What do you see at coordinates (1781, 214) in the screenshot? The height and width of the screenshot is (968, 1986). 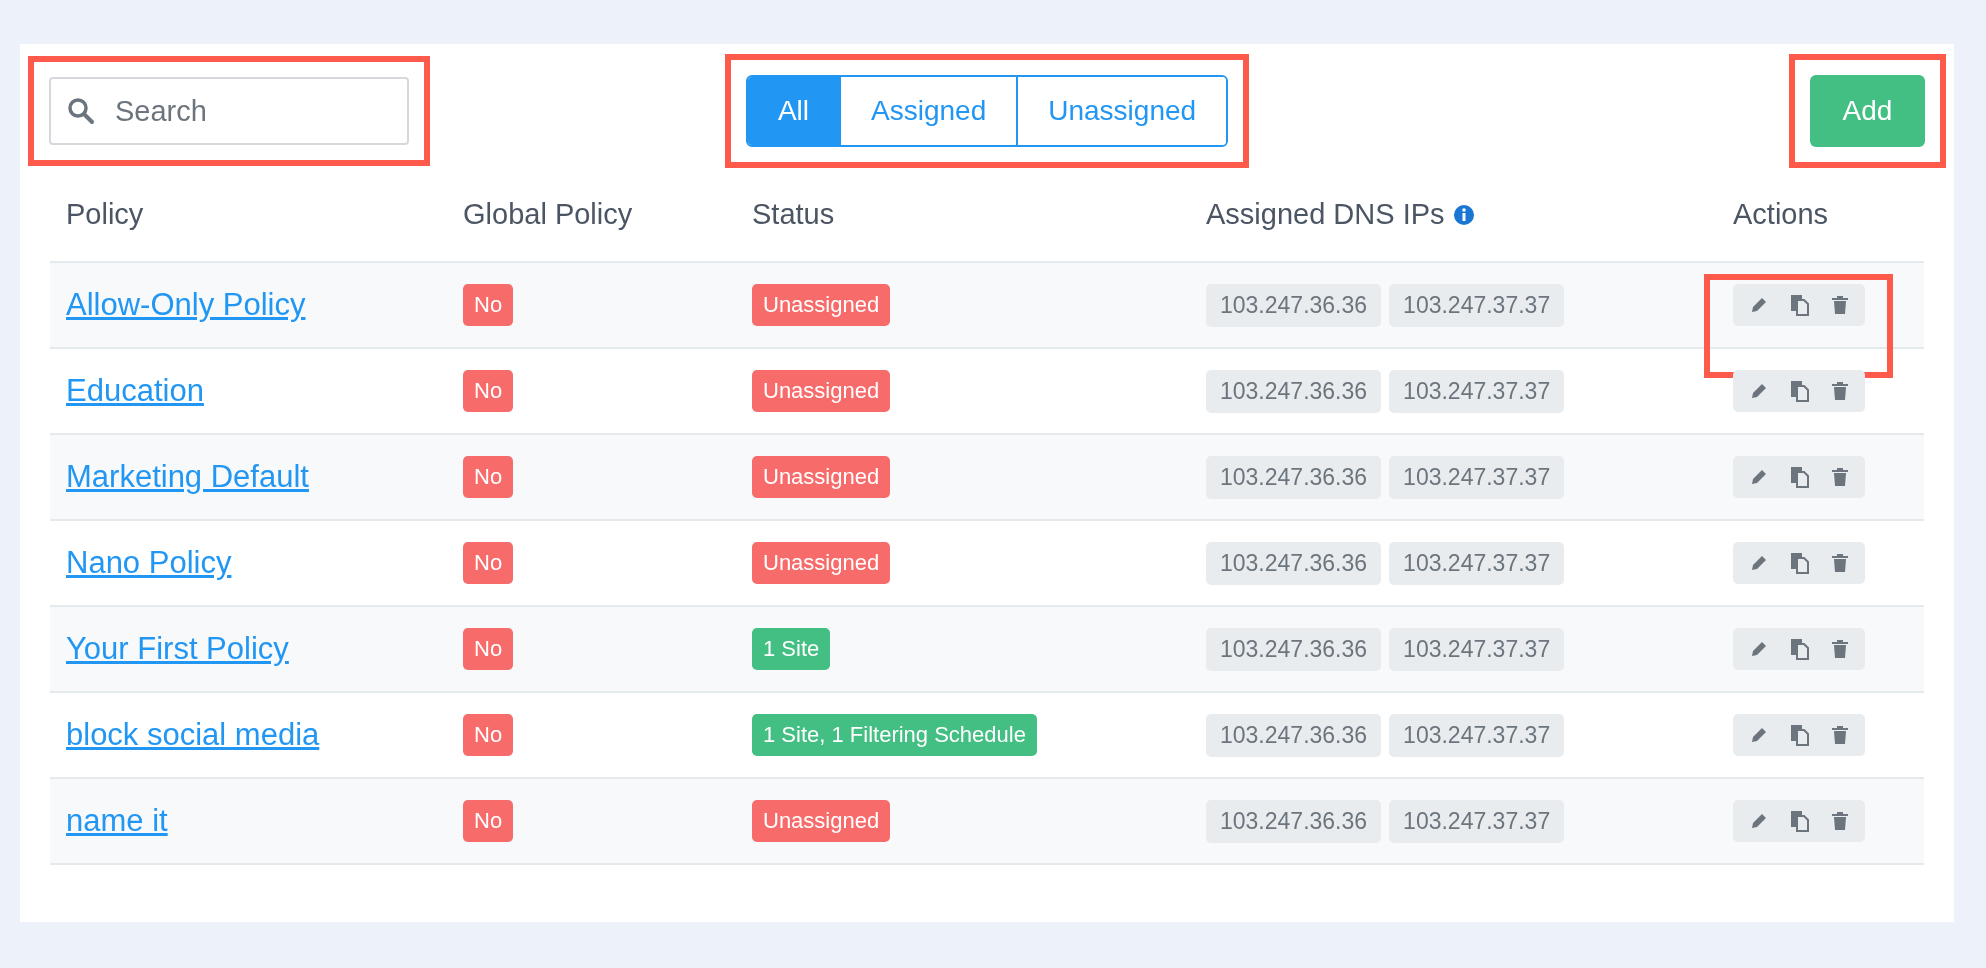 I see `column-header: Actions` at bounding box center [1781, 214].